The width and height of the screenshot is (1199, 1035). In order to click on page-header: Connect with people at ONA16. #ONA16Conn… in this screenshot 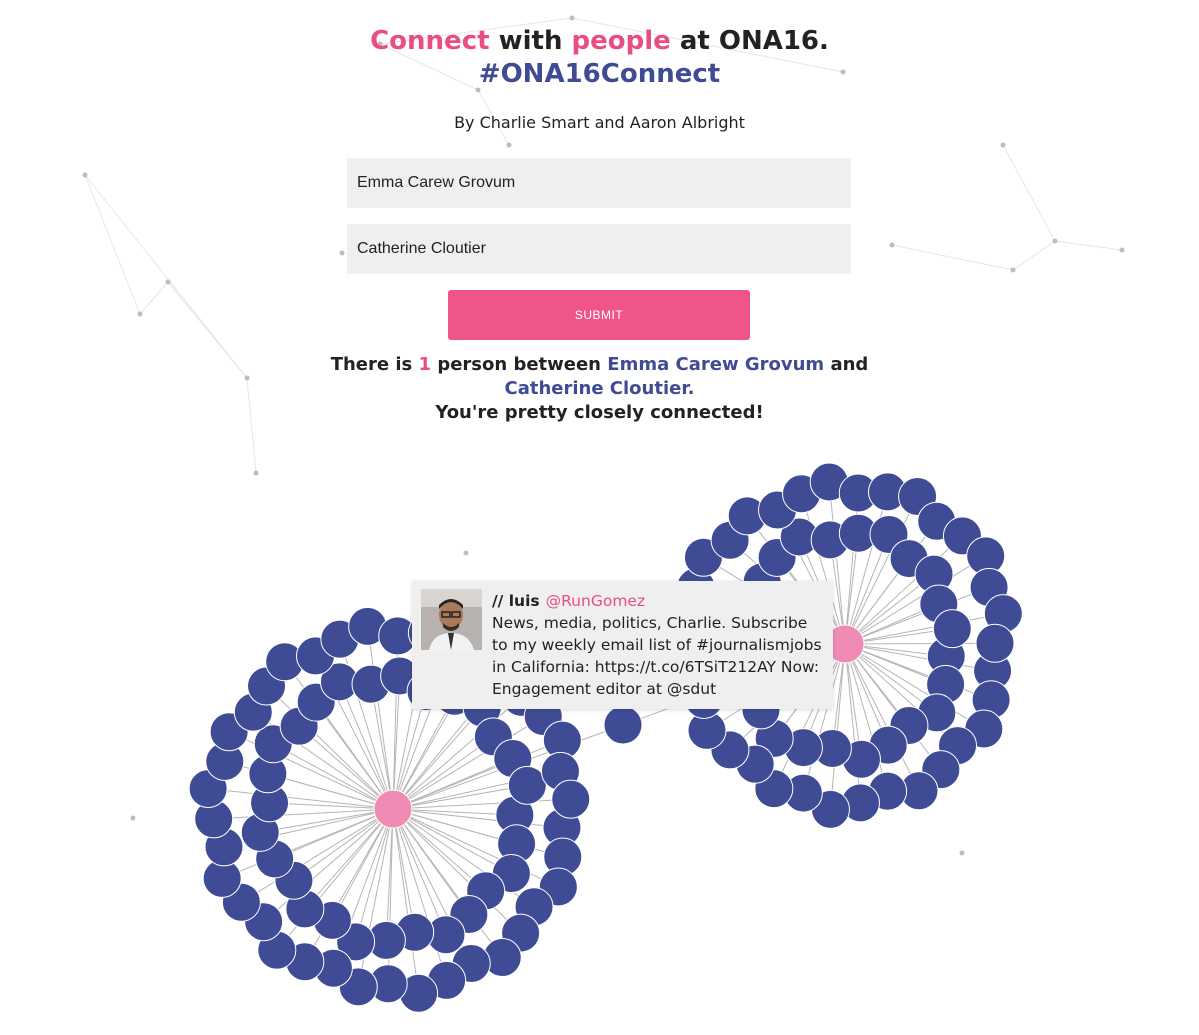, I will do `click(599, 78)`.